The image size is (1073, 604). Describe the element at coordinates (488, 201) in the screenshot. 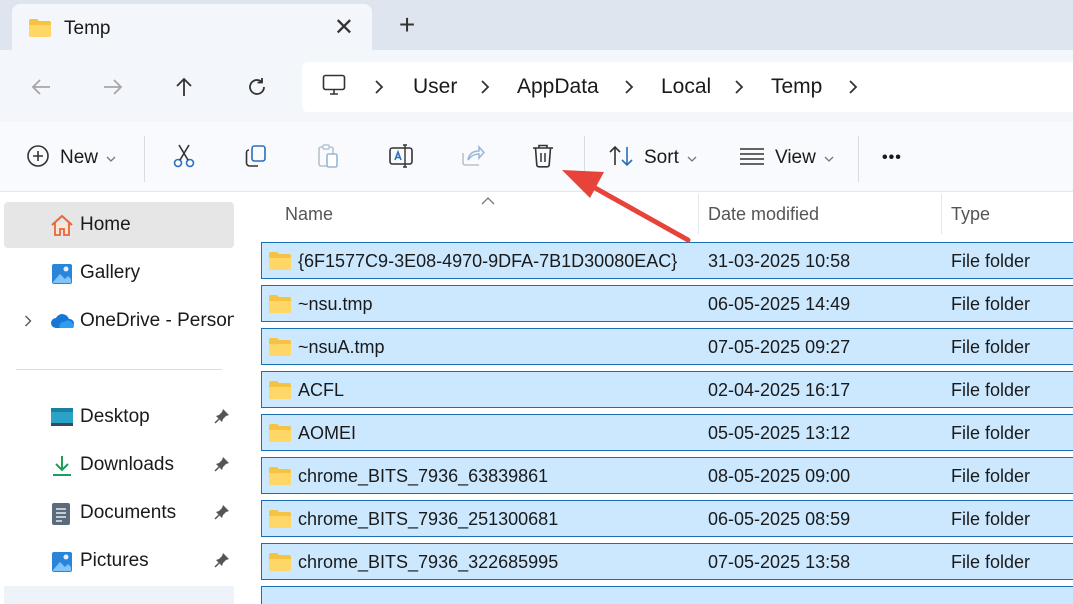

I see `sort-ascending-icon` at that location.